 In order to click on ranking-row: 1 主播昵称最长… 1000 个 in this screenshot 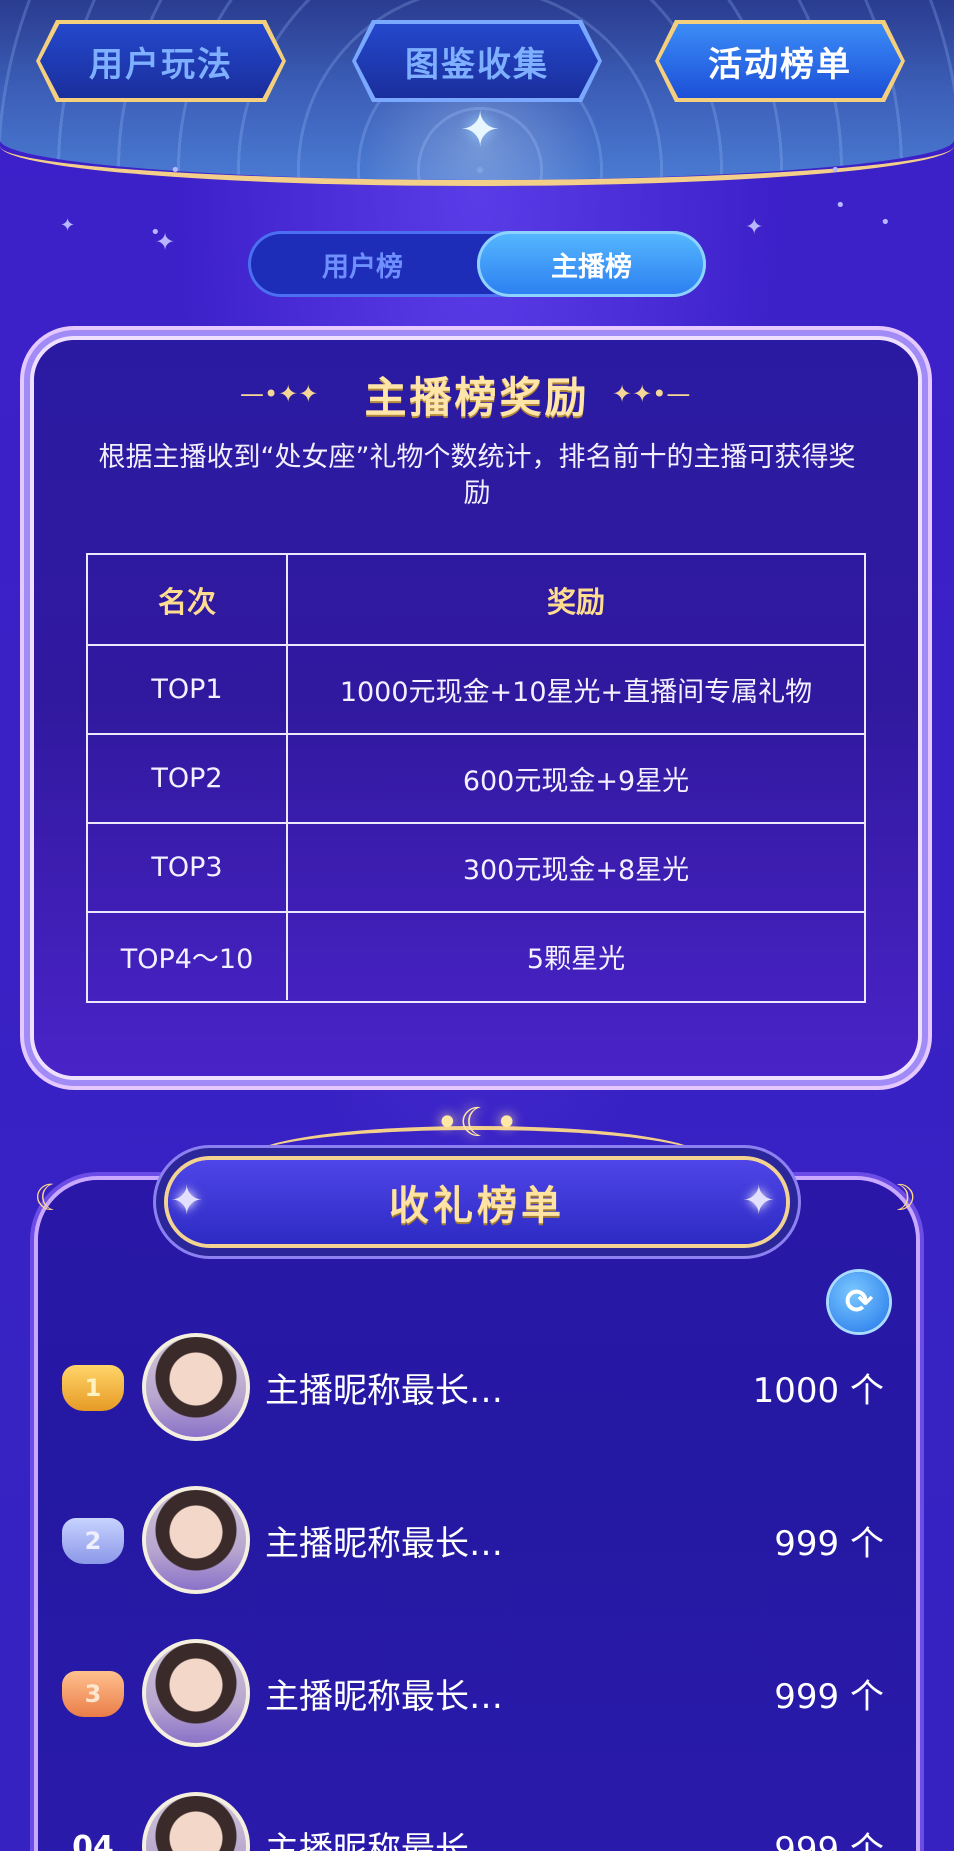, I will do `click(477, 1388)`.